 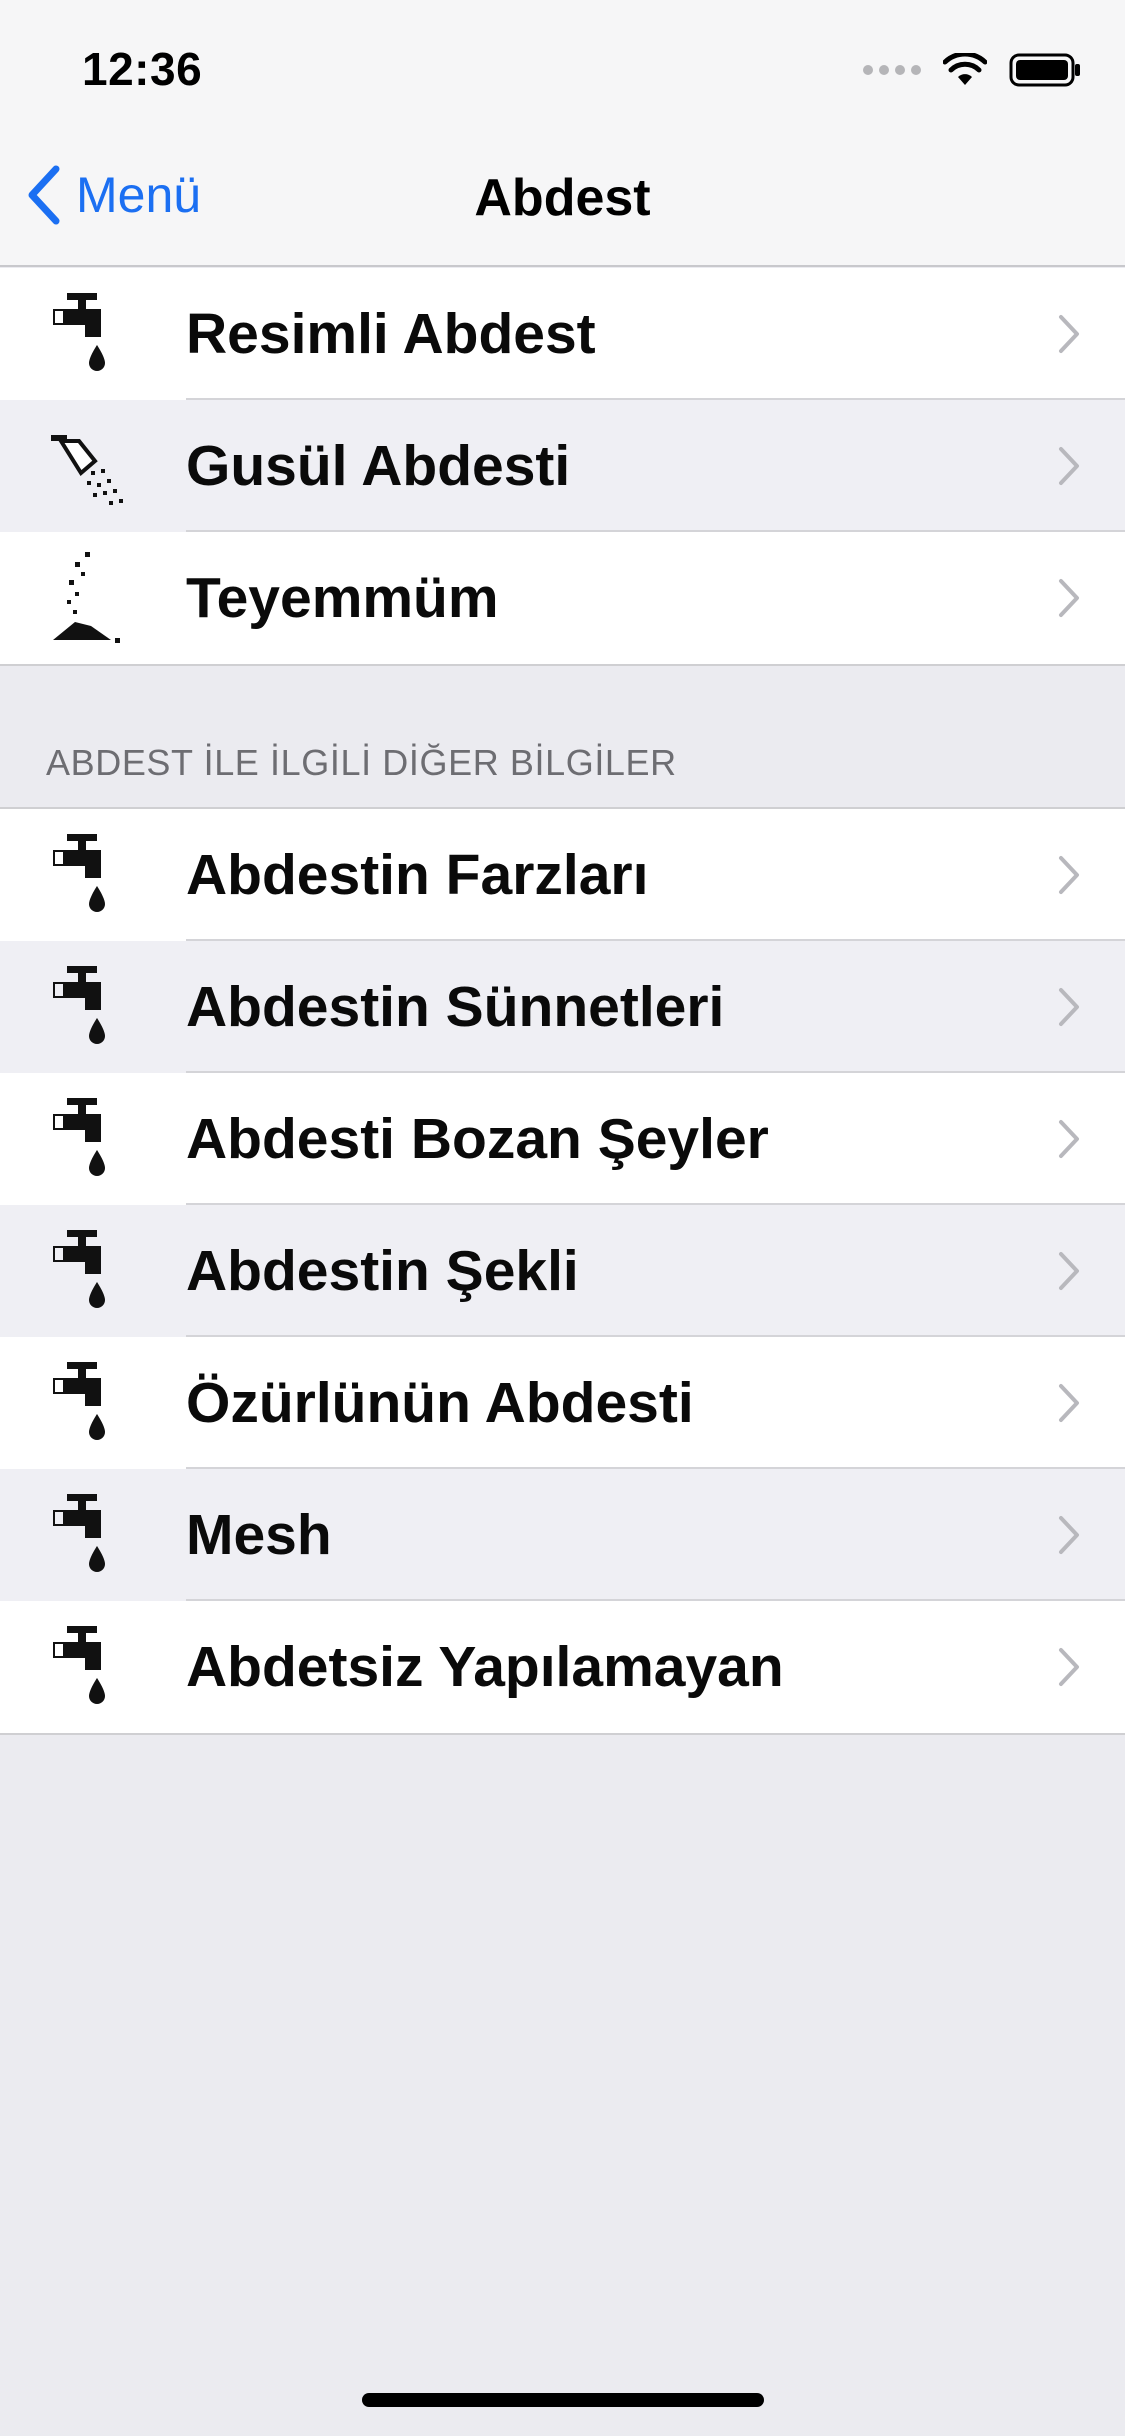 I want to click on list-item-abdetsiz-yapilamayan: Abdetsiz Yapılamayan, so click(x=562, y=1667).